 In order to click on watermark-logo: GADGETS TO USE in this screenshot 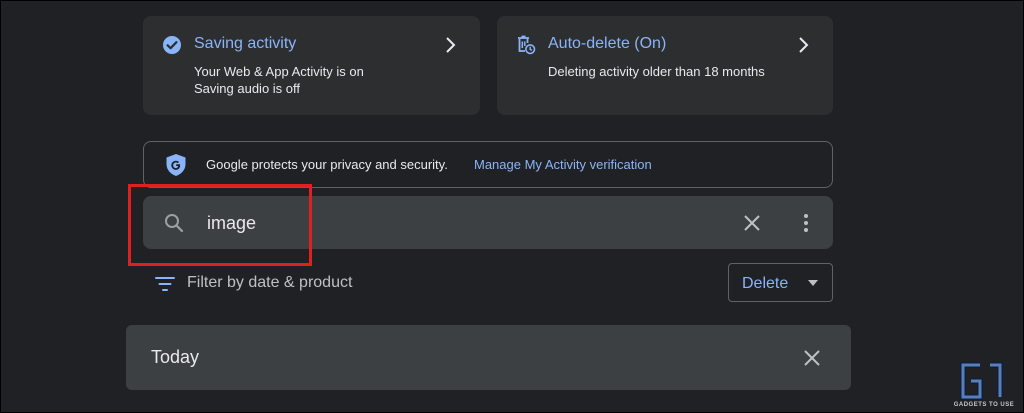, I will do `click(984, 386)`.